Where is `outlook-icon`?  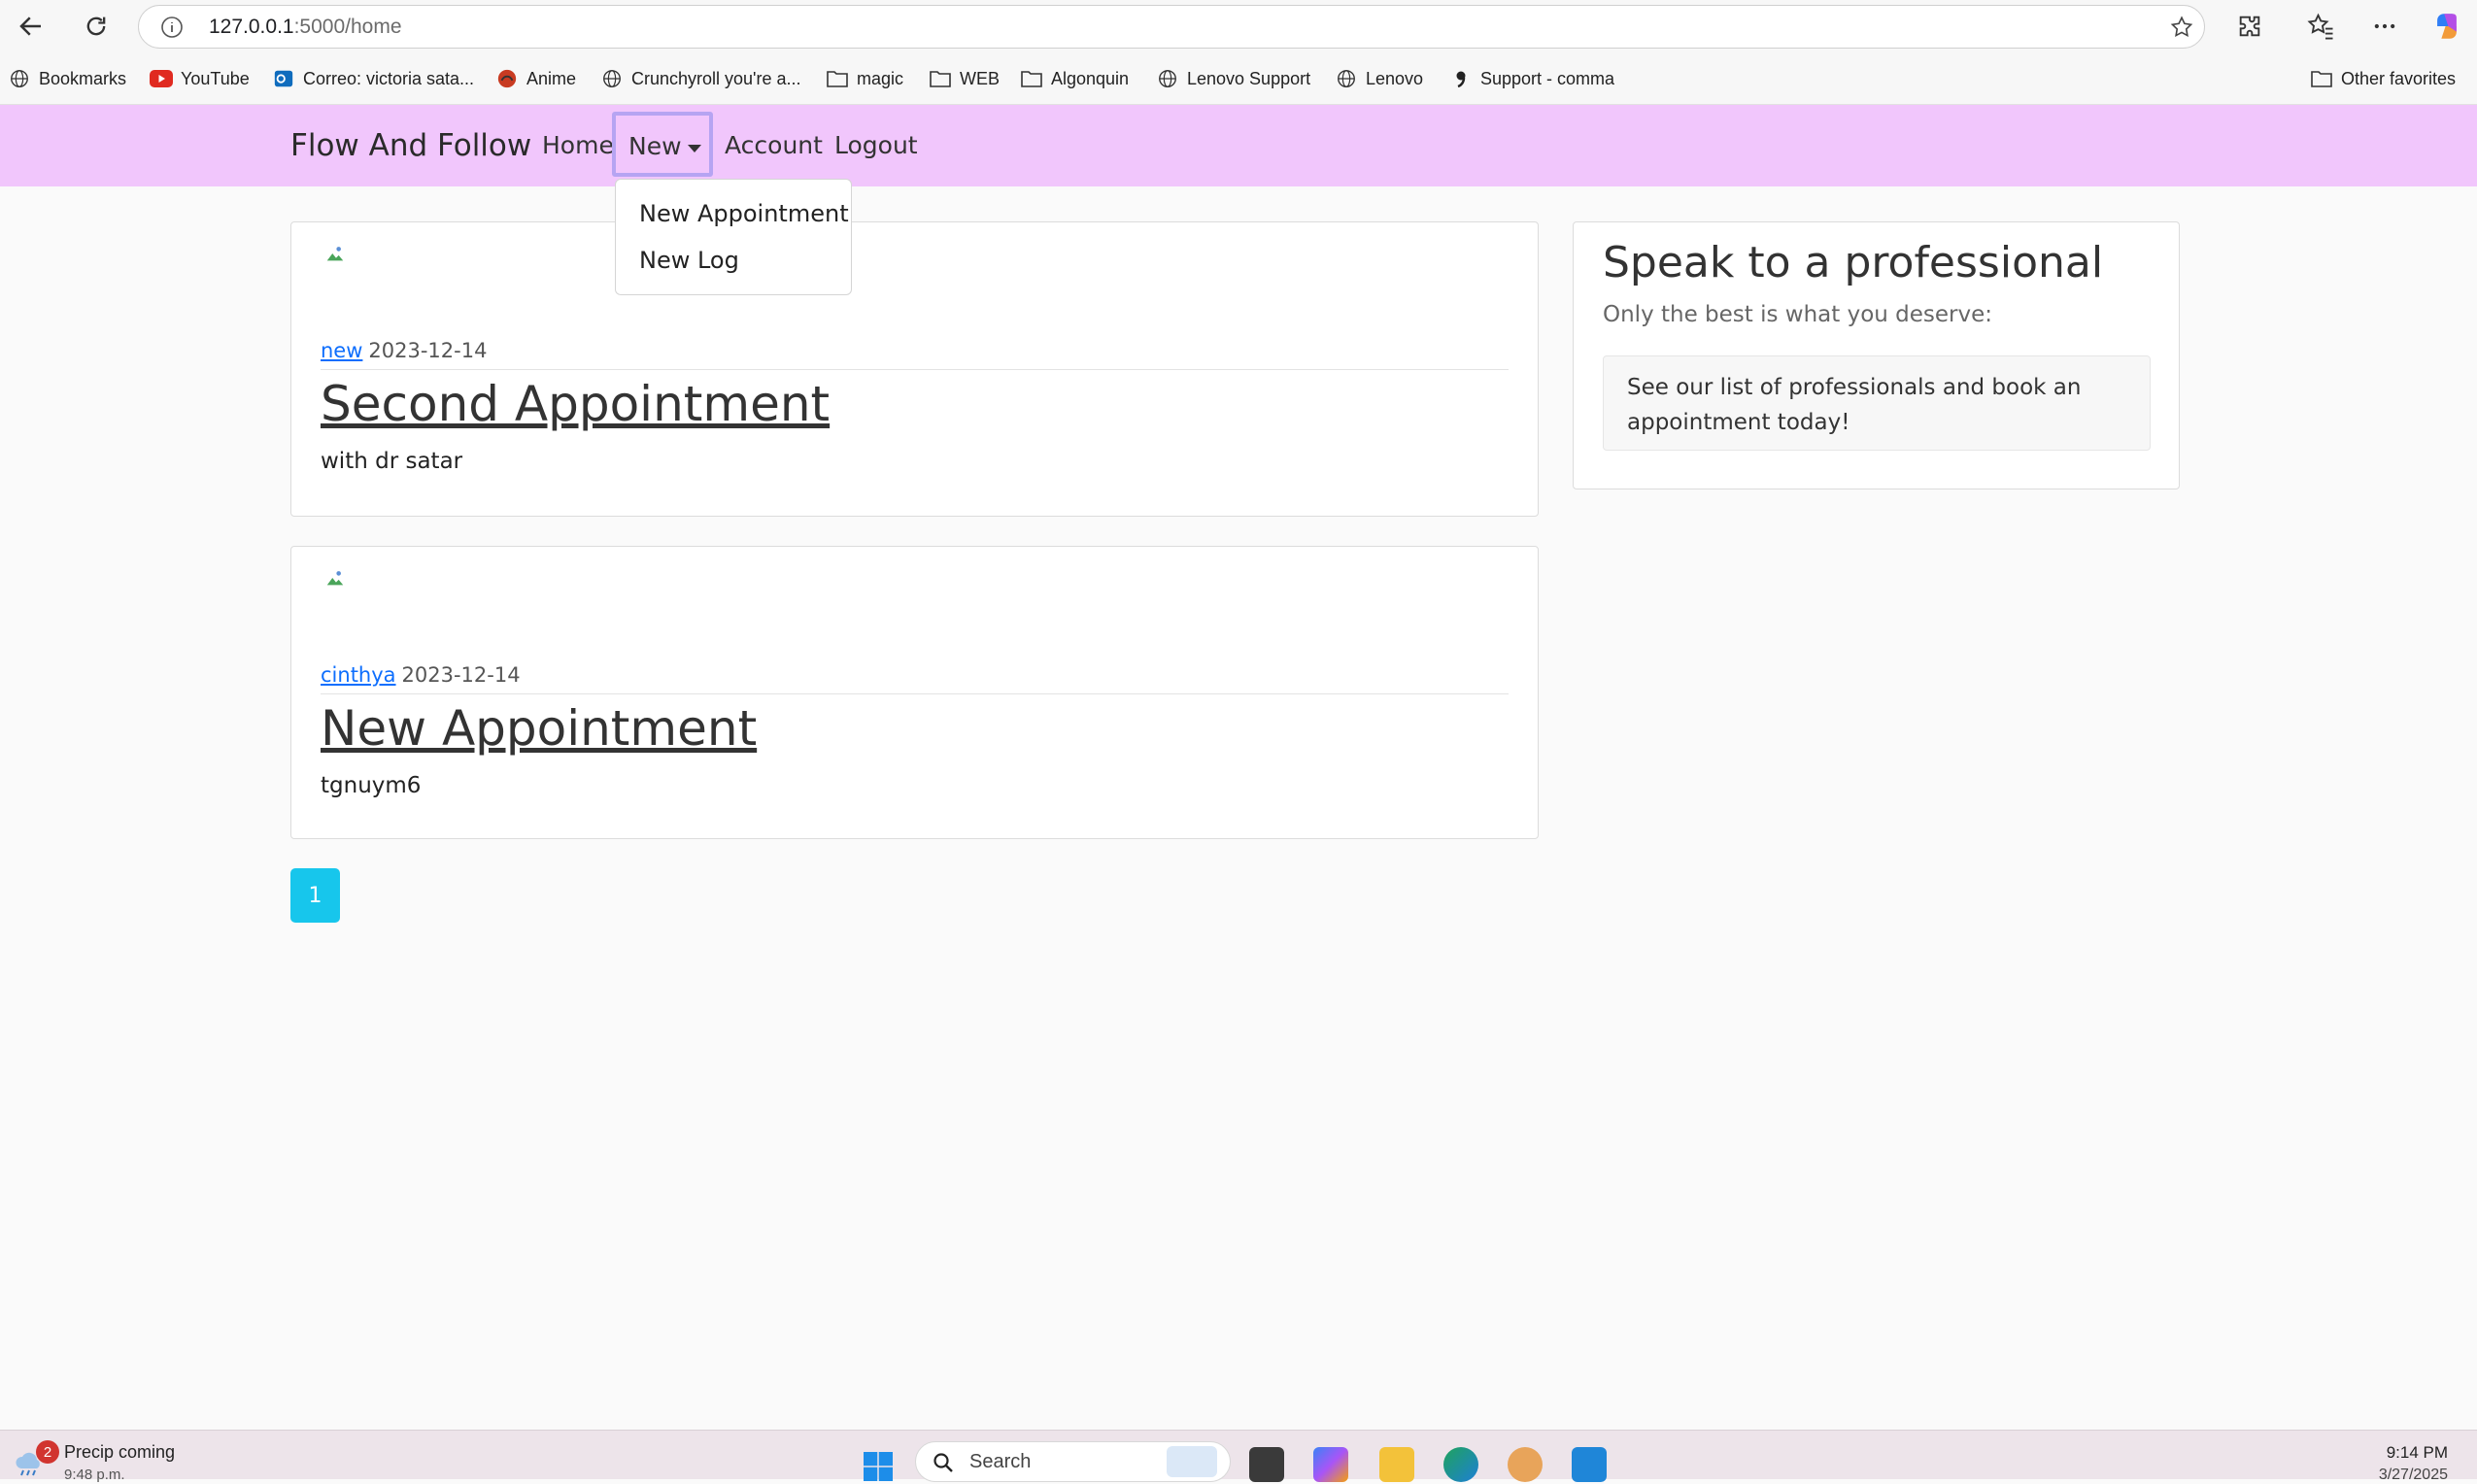
outlook-icon is located at coordinates (283, 78).